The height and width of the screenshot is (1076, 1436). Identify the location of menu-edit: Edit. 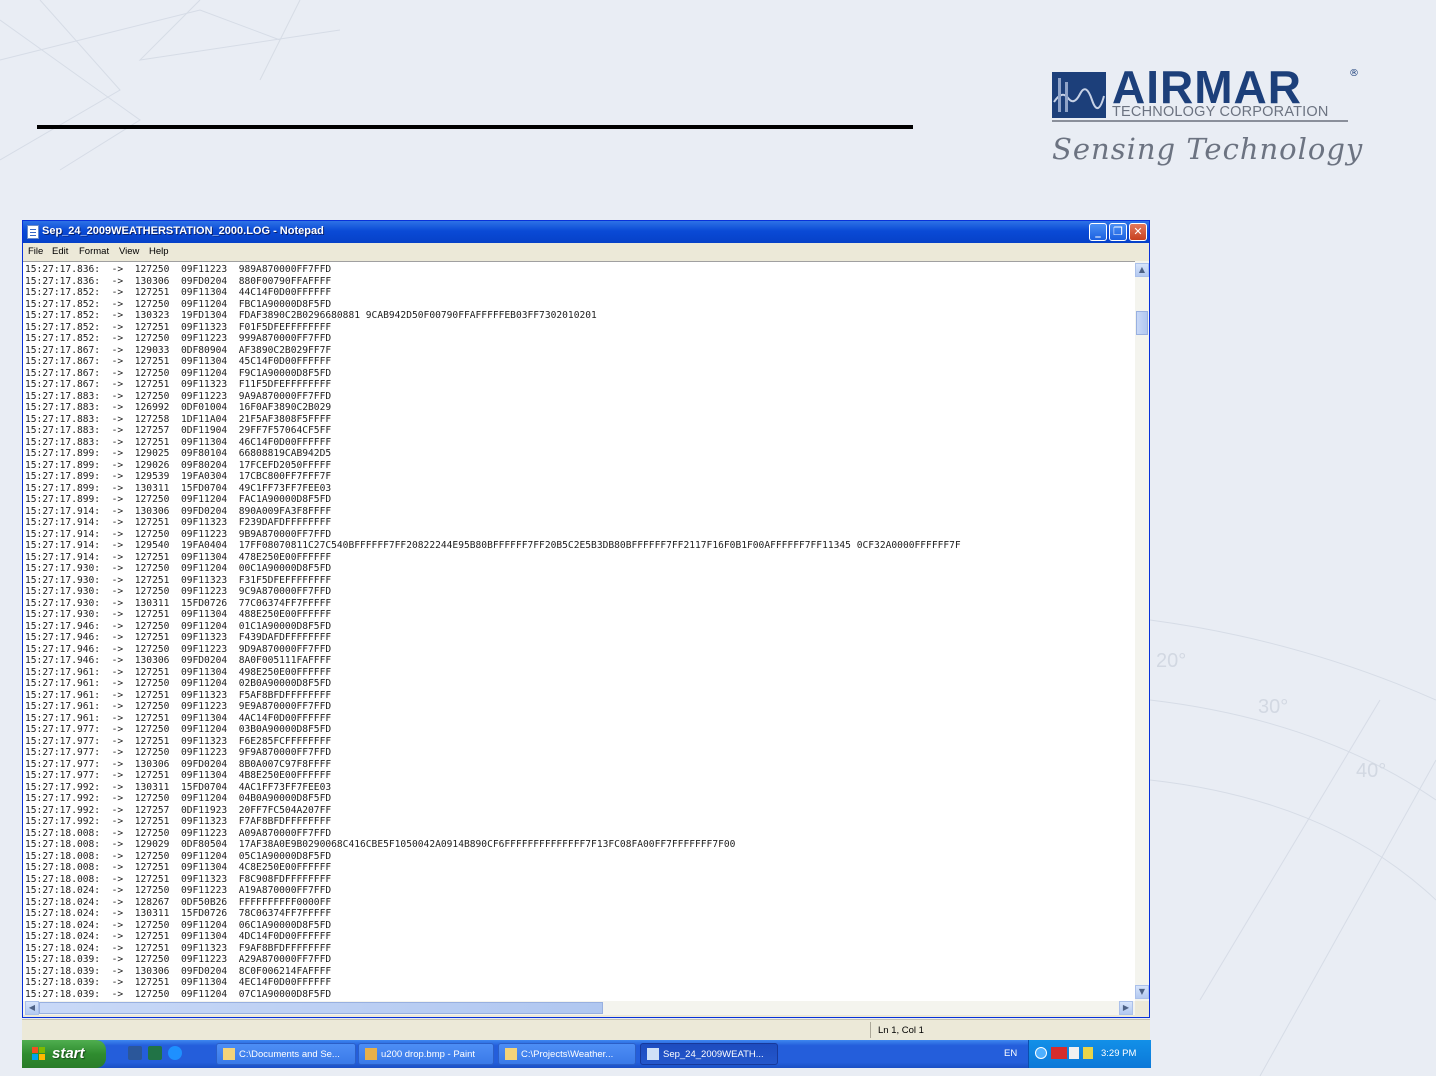
(60, 251).